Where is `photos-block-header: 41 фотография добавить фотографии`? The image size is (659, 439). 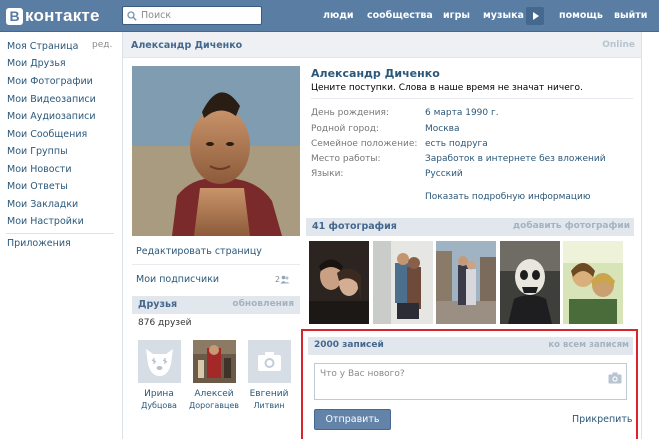 photos-block-header: 41 фотография добавить фотографии is located at coordinates (470, 227).